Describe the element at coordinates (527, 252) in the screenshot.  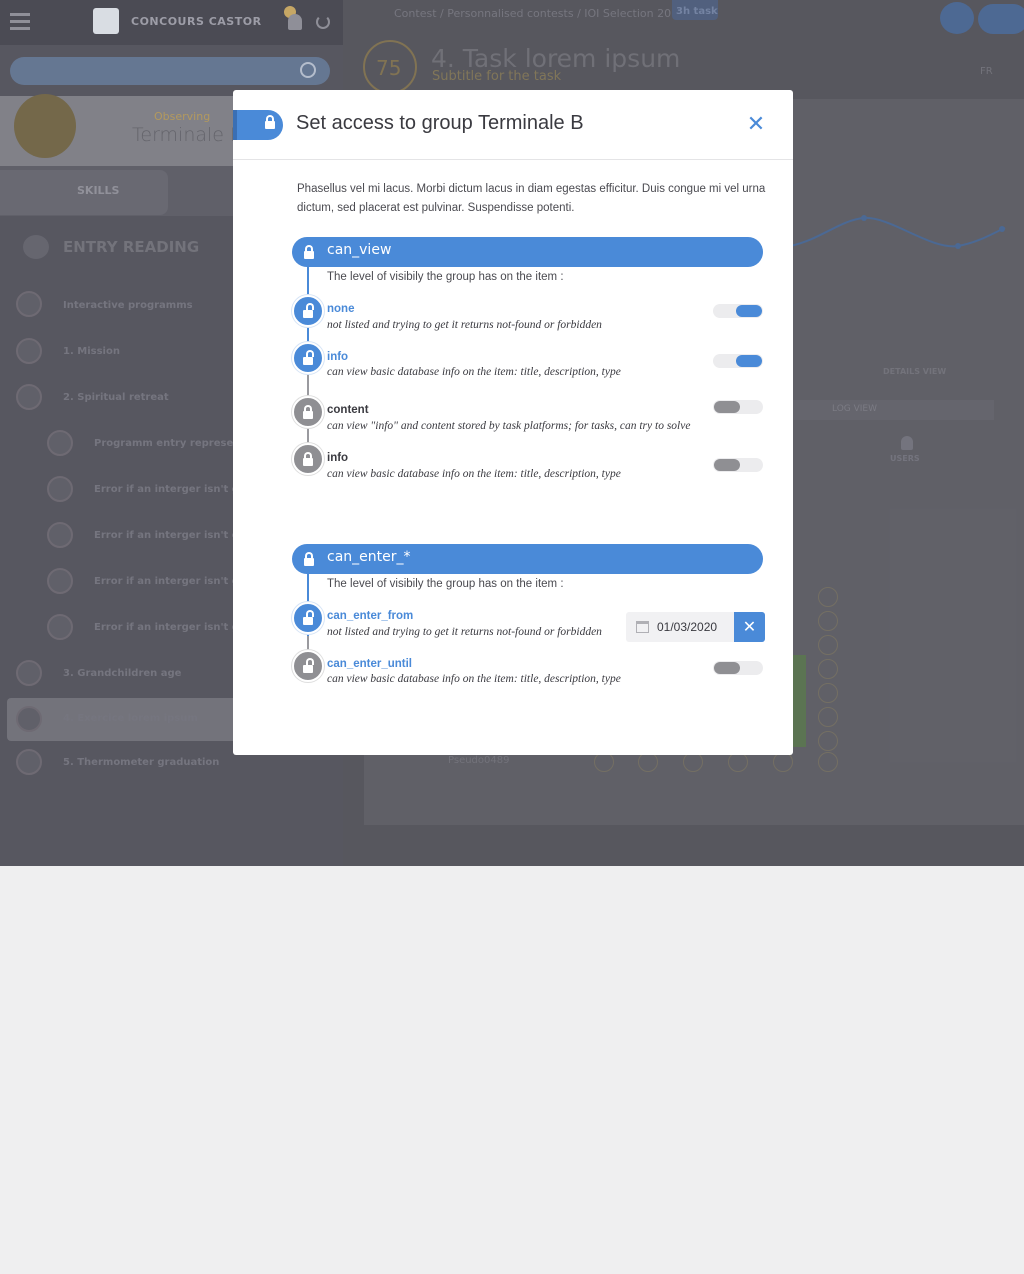
I see `section-header-can-view: can_view` at that location.